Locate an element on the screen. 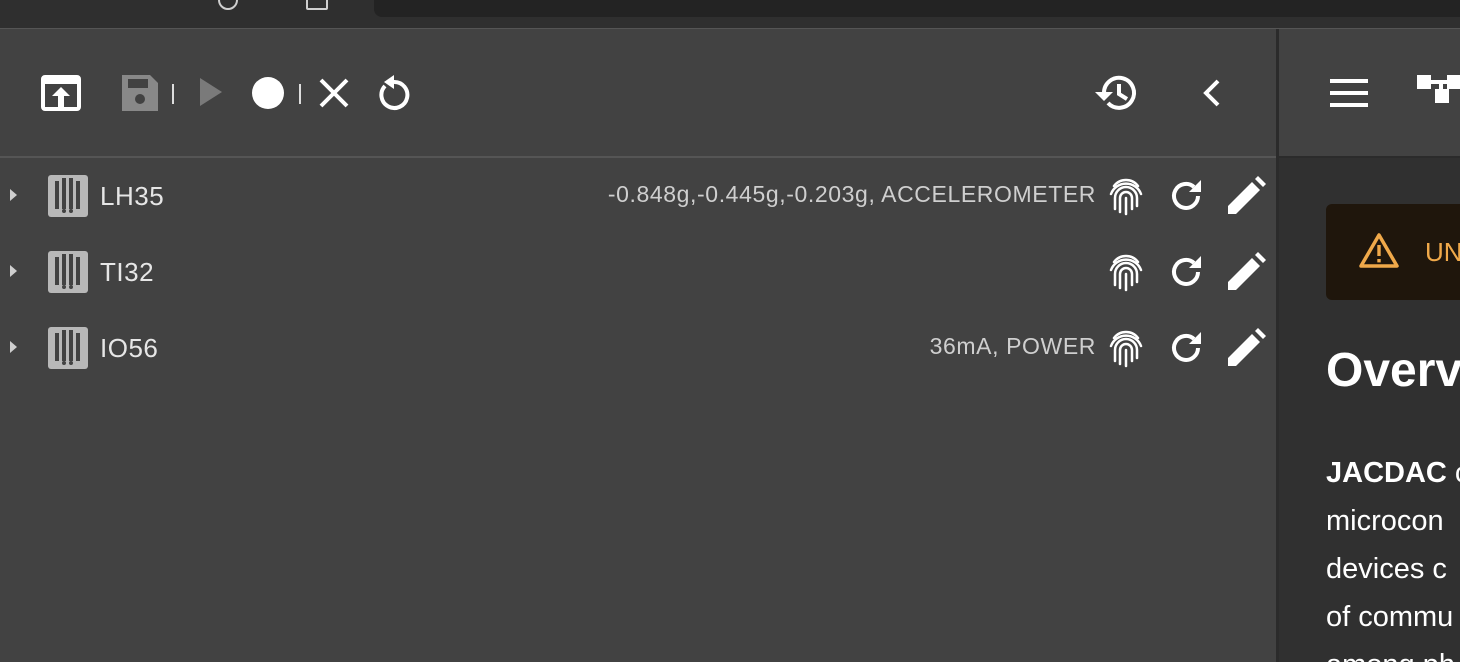 This screenshot has height=662, width=1460. browser-top-strip is located at coordinates (730, 14).